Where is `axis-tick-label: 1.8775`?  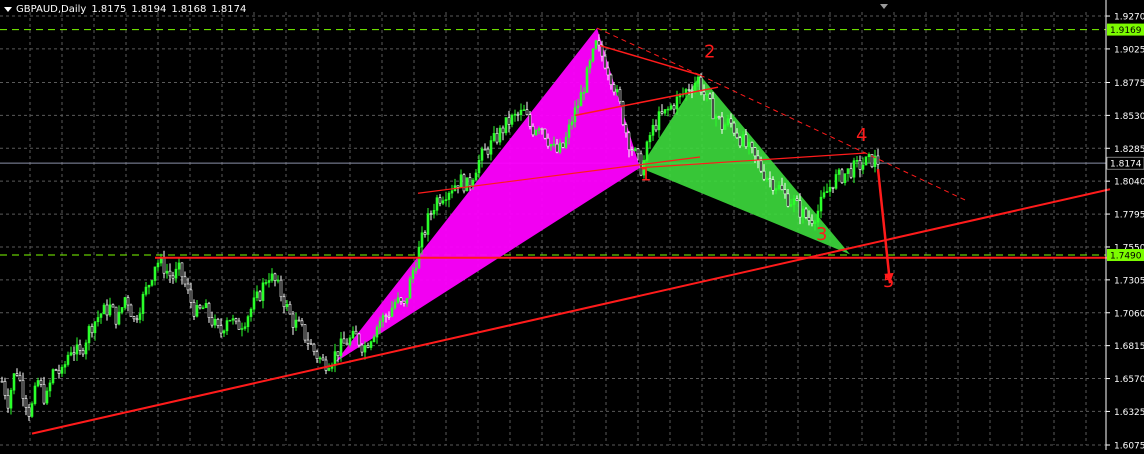 axis-tick-label: 1.8775 is located at coordinates (1129, 84).